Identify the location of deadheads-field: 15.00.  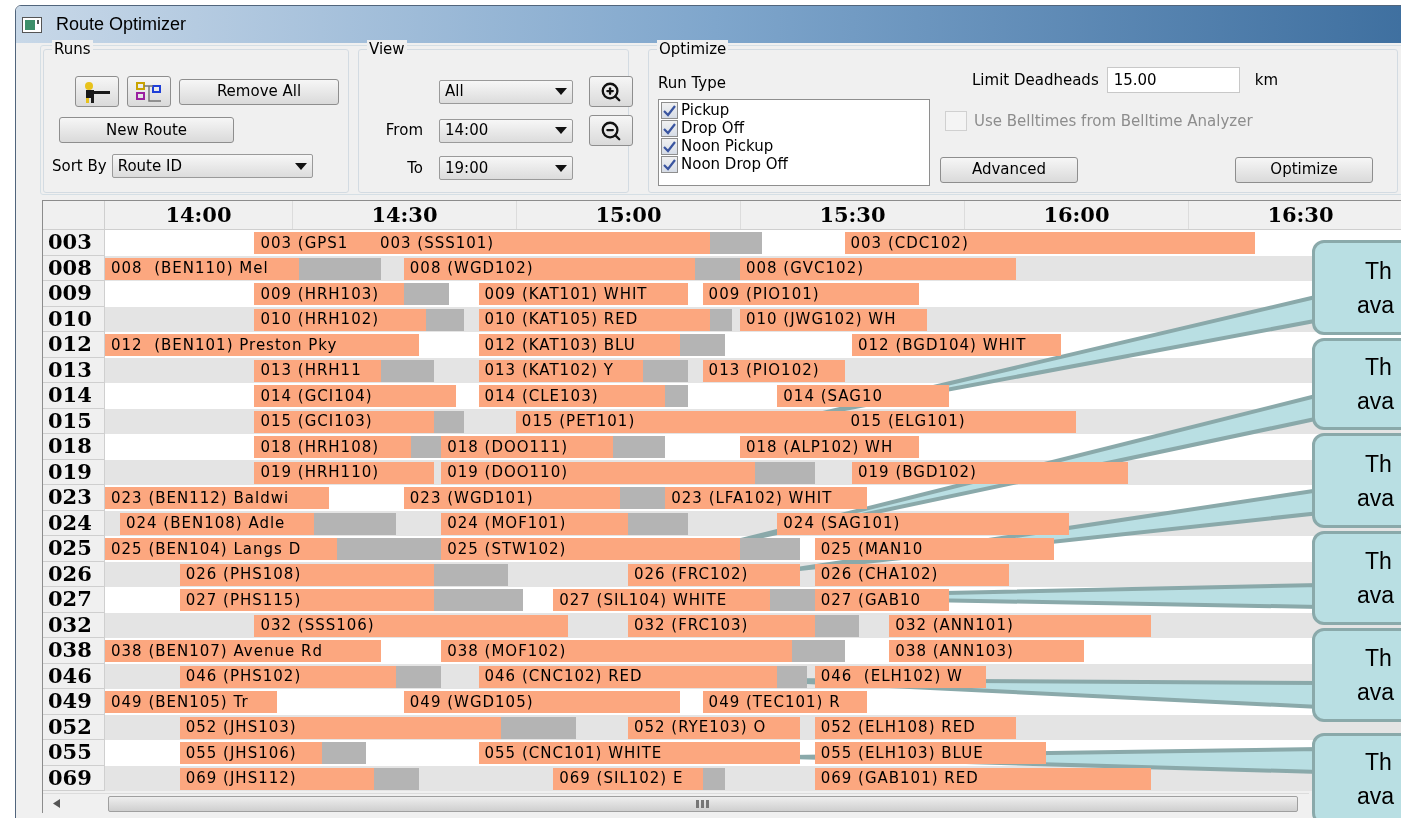
(1173, 80).